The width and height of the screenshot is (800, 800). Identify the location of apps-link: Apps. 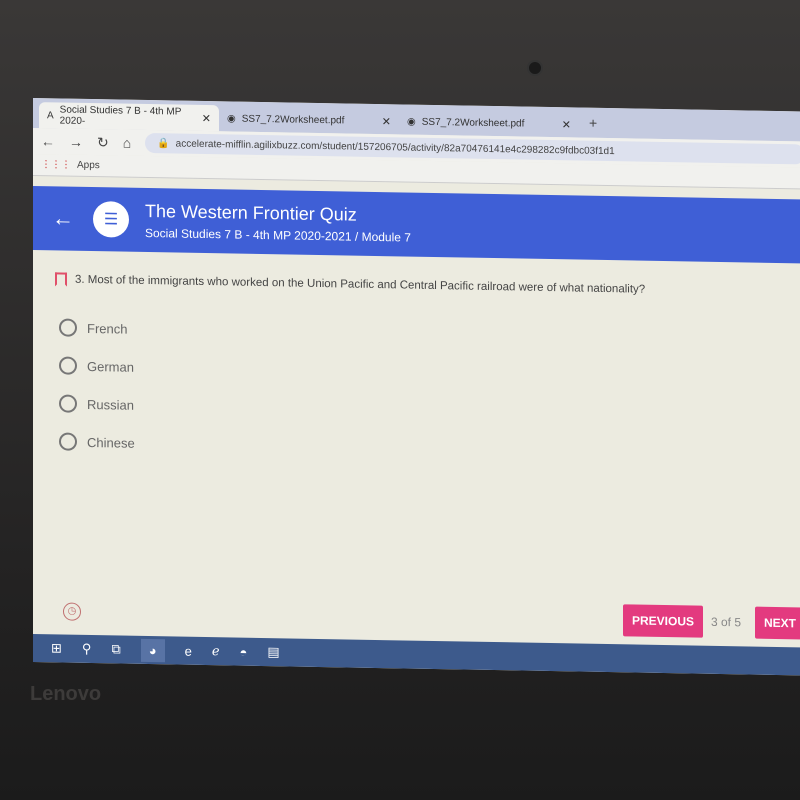
(88, 165).